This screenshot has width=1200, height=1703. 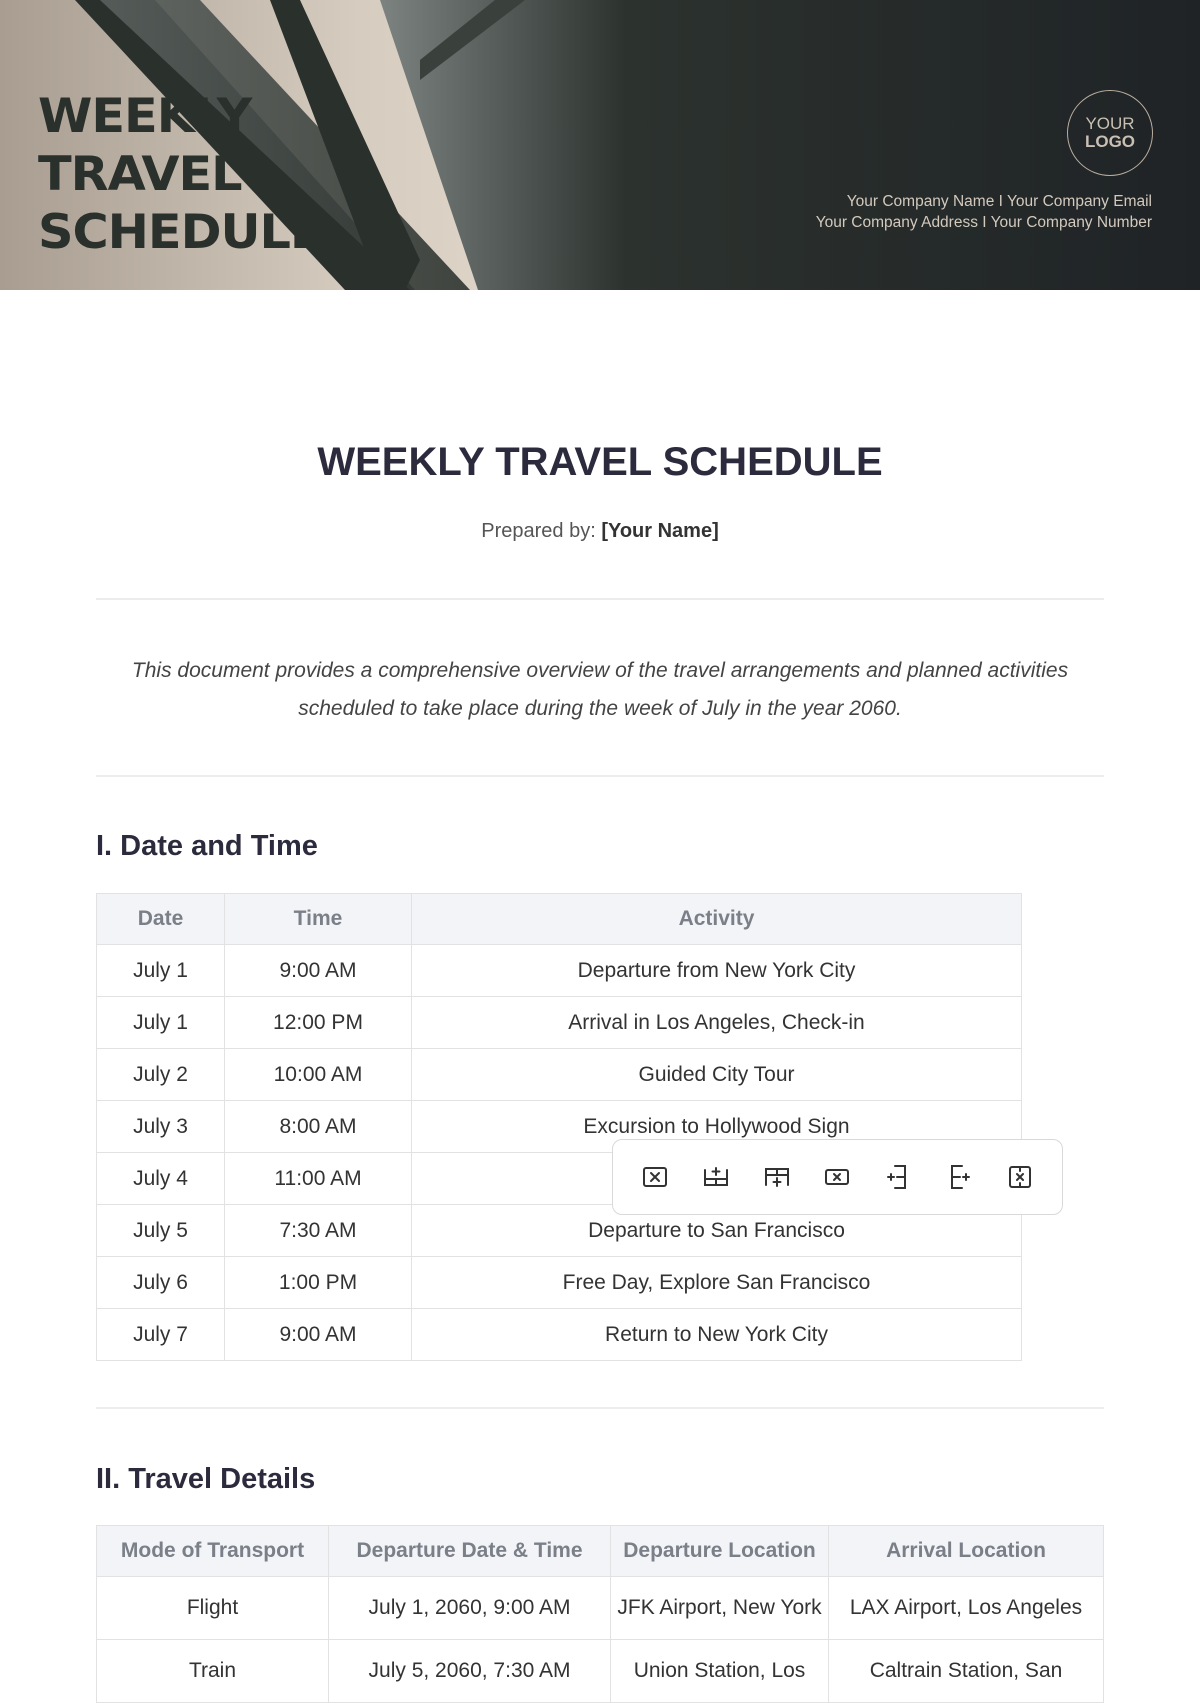 What do you see at coordinates (160, 1334) in the screenshot?
I see `table-cell: July 7` at bounding box center [160, 1334].